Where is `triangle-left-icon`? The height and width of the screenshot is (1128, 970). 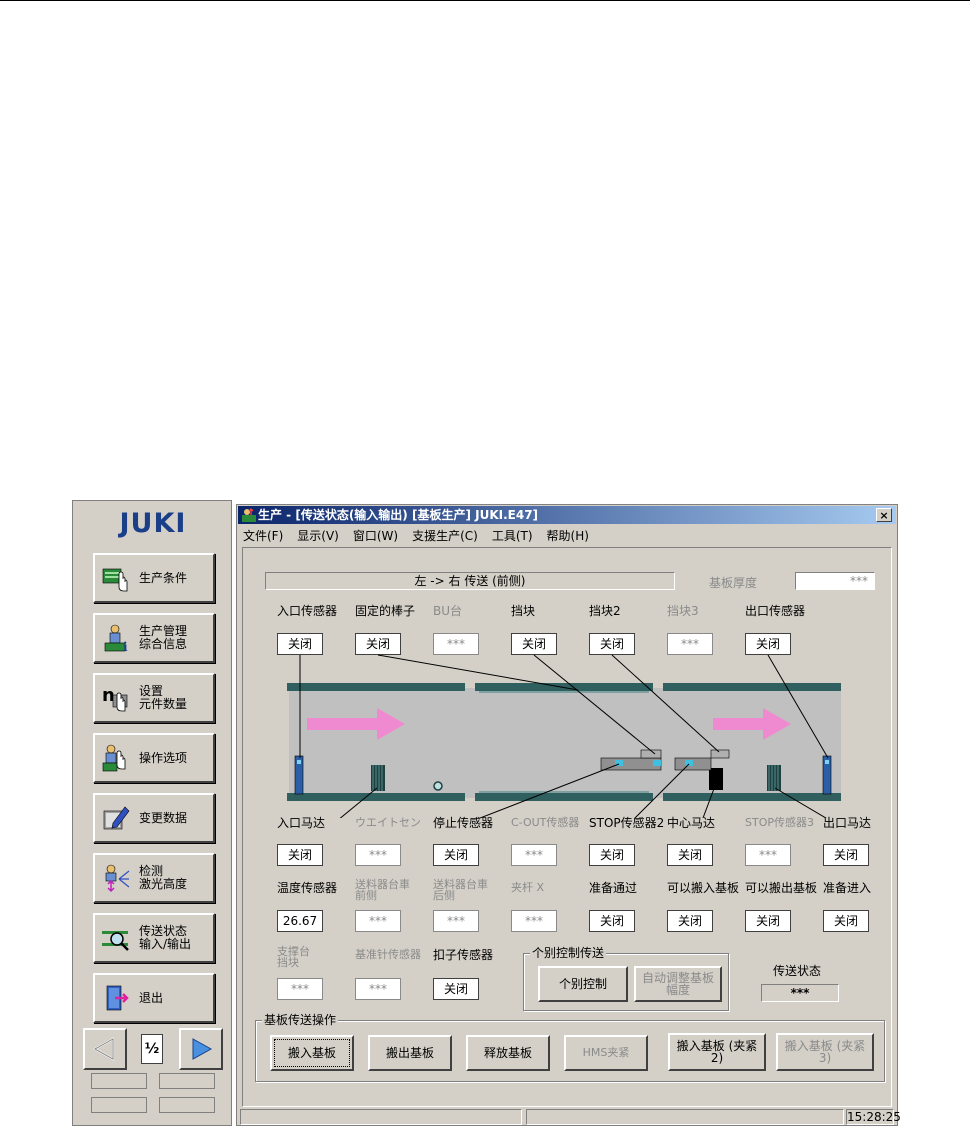 triangle-left-icon is located at coordinates (103, 1049).